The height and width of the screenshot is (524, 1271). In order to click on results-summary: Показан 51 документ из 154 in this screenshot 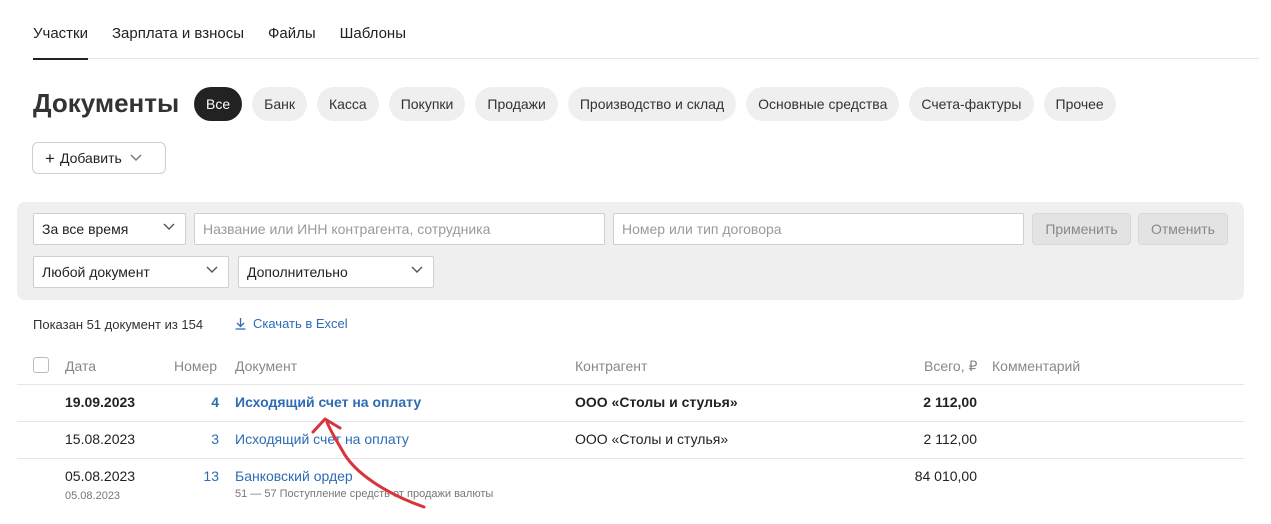, I will do `click(118, 324)`.